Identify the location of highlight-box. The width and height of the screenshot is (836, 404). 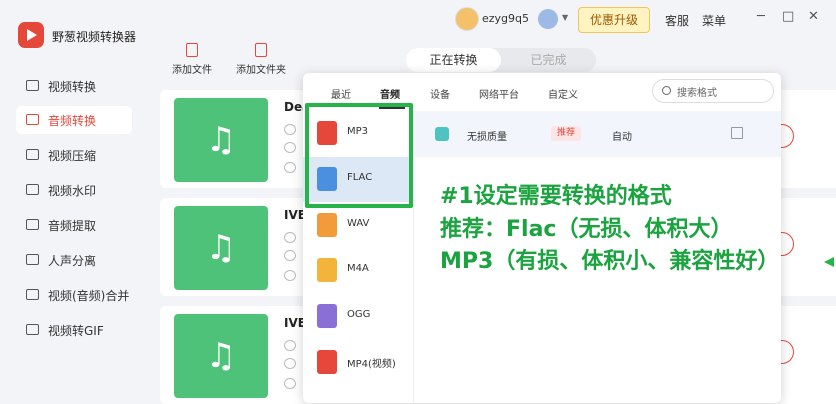
(359, 155).